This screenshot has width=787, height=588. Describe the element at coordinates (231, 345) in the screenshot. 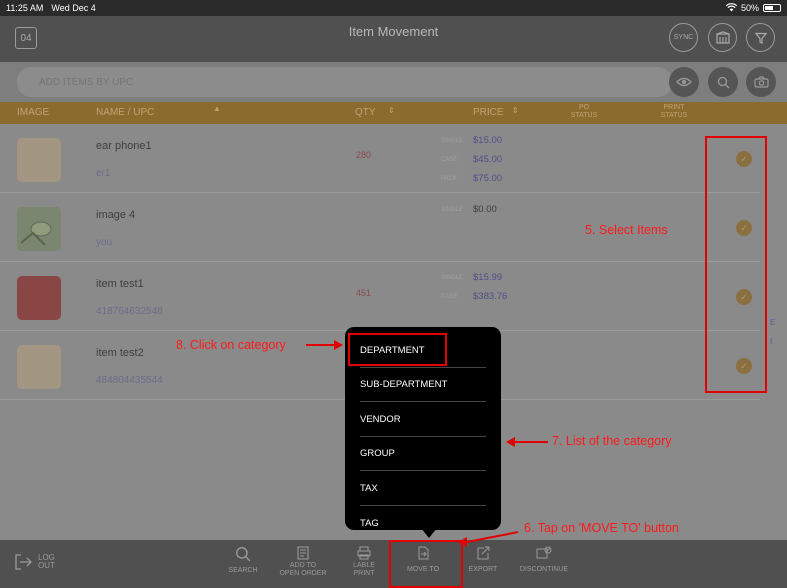

I see `annotation-click-category: 8. Click on category` at that location.